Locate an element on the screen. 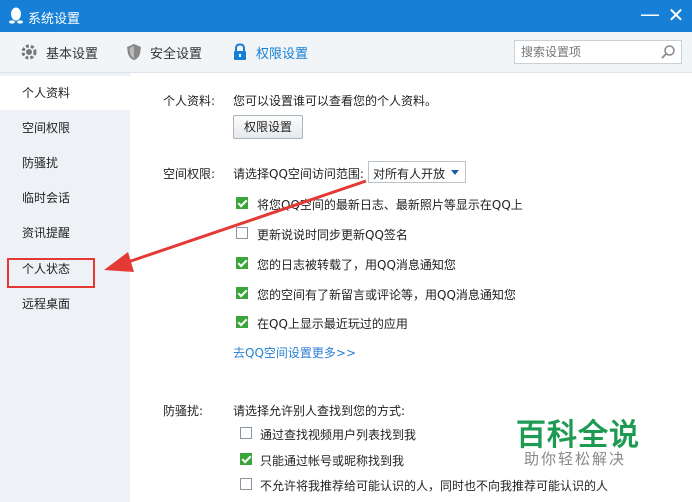  close-button: ✕ is located at coordinates (676, 15).